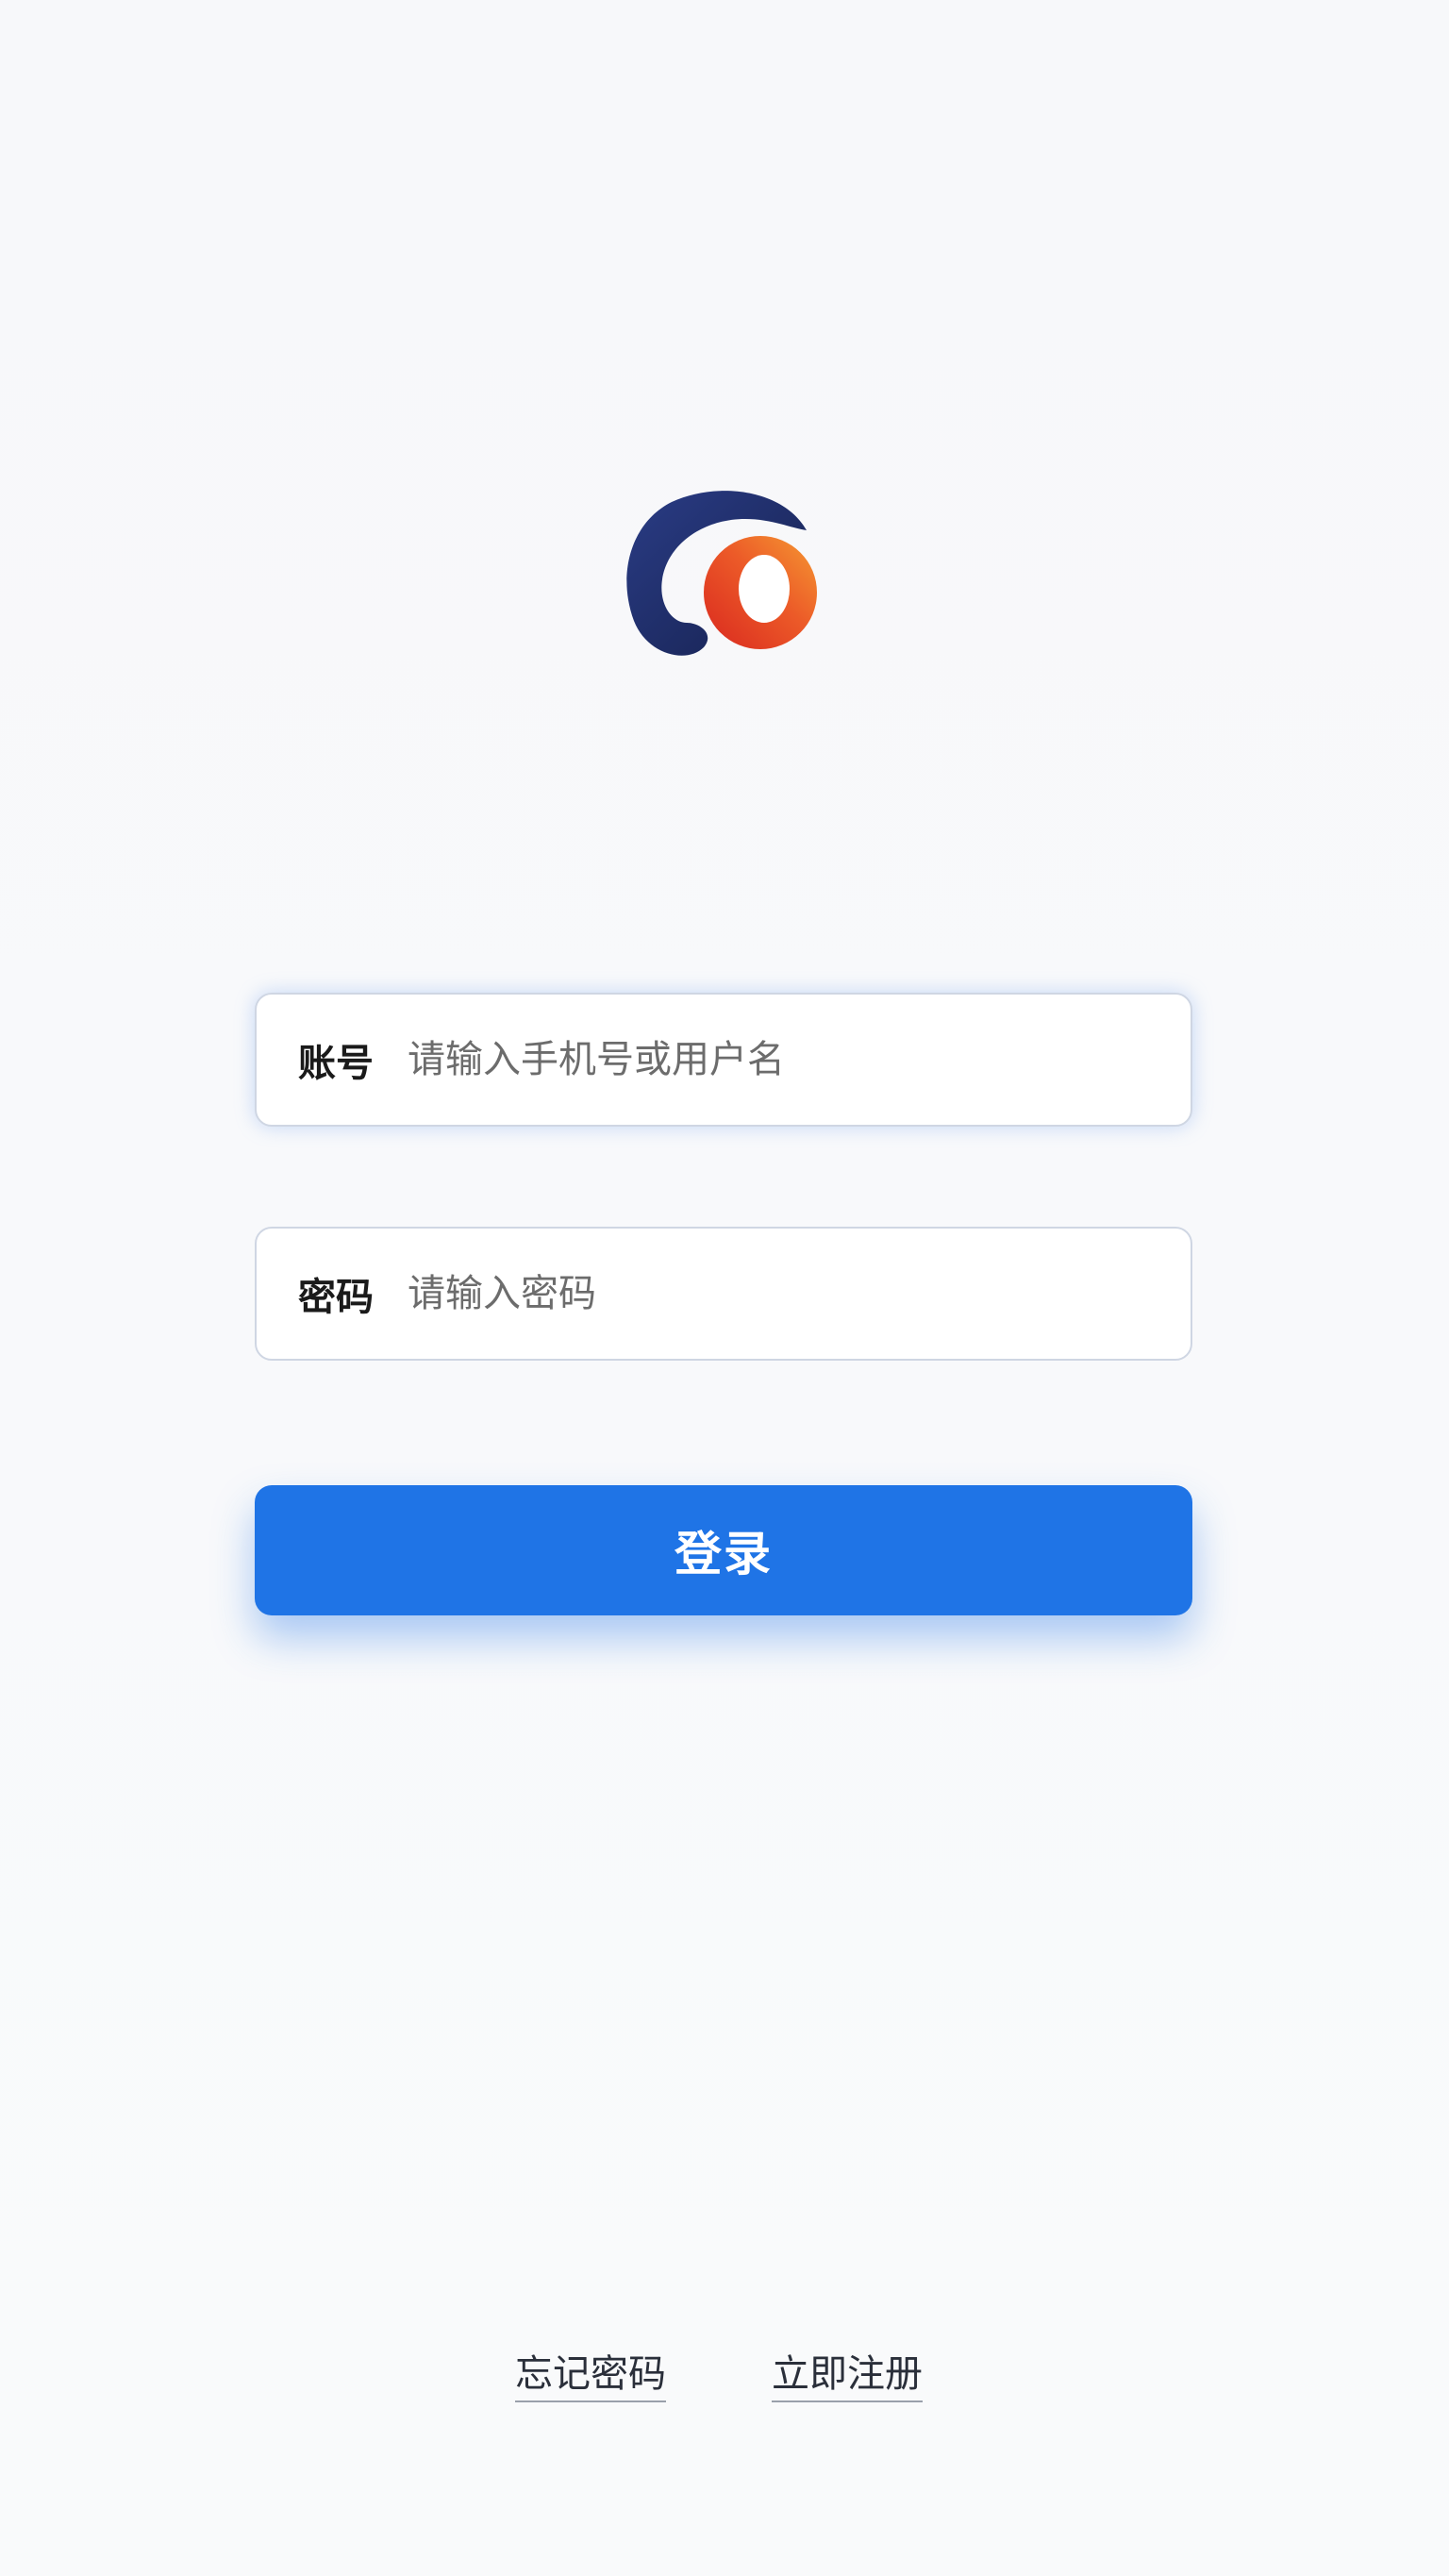 The height and width of the screenshot is (2576, 1449). I want to click on bottom-links: 忘记密码 立即注册, so click(724, 2378).